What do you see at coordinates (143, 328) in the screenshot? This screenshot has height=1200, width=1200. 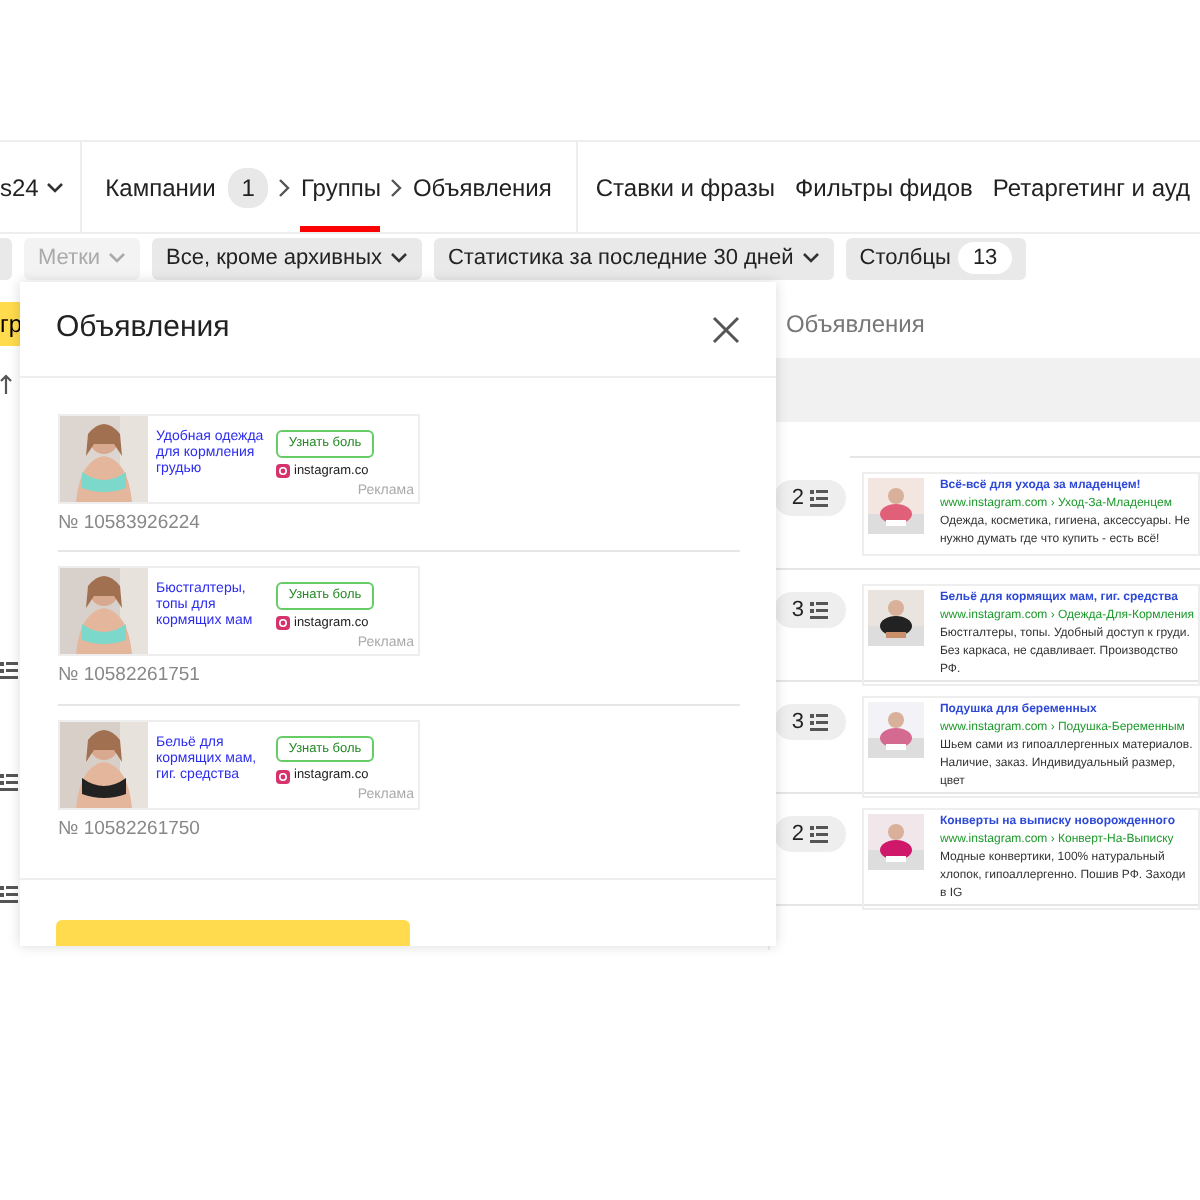 I see `modal-title: Объявления` at bounding box center [143, 328].